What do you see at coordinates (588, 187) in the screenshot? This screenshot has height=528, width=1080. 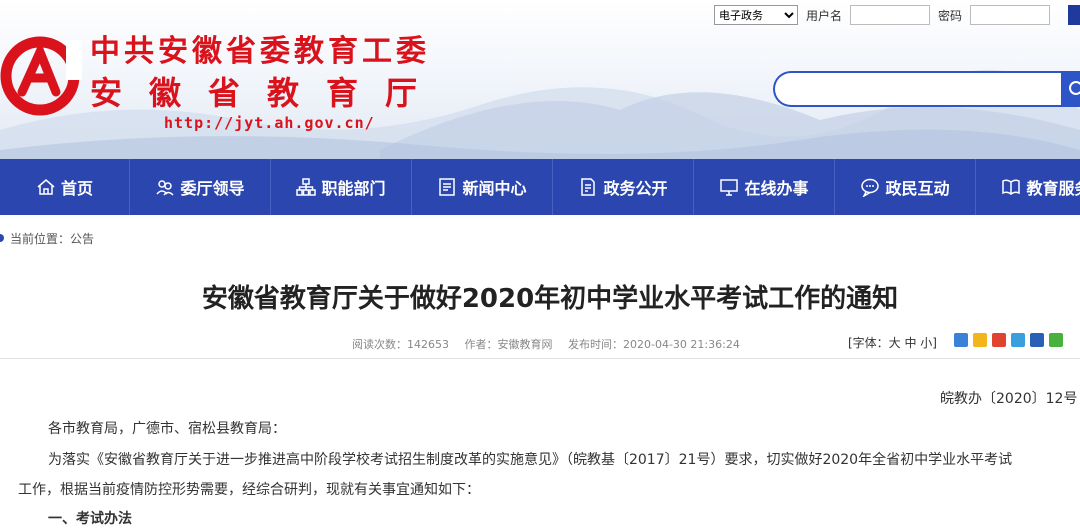 I see `document-icon` at bounding box center [588, 187].